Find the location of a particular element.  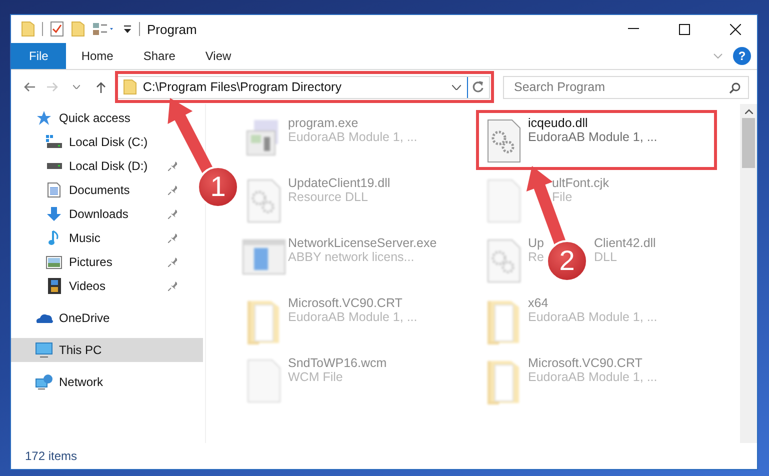

file-name: UpdateClient19.dll is located at coordinates (339, 183).